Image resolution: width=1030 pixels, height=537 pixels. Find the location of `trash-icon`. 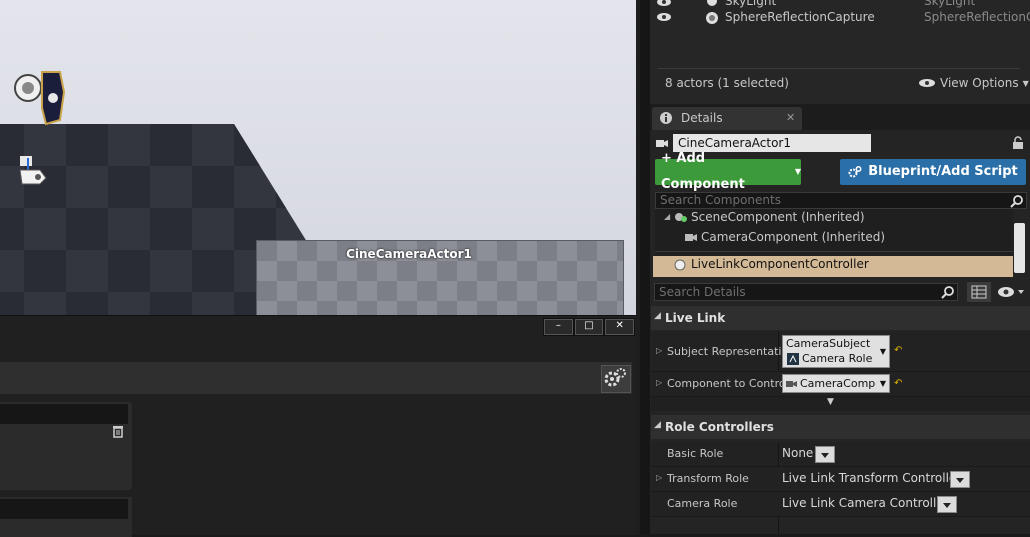

trash-icon is located at coordinates (118, 431).